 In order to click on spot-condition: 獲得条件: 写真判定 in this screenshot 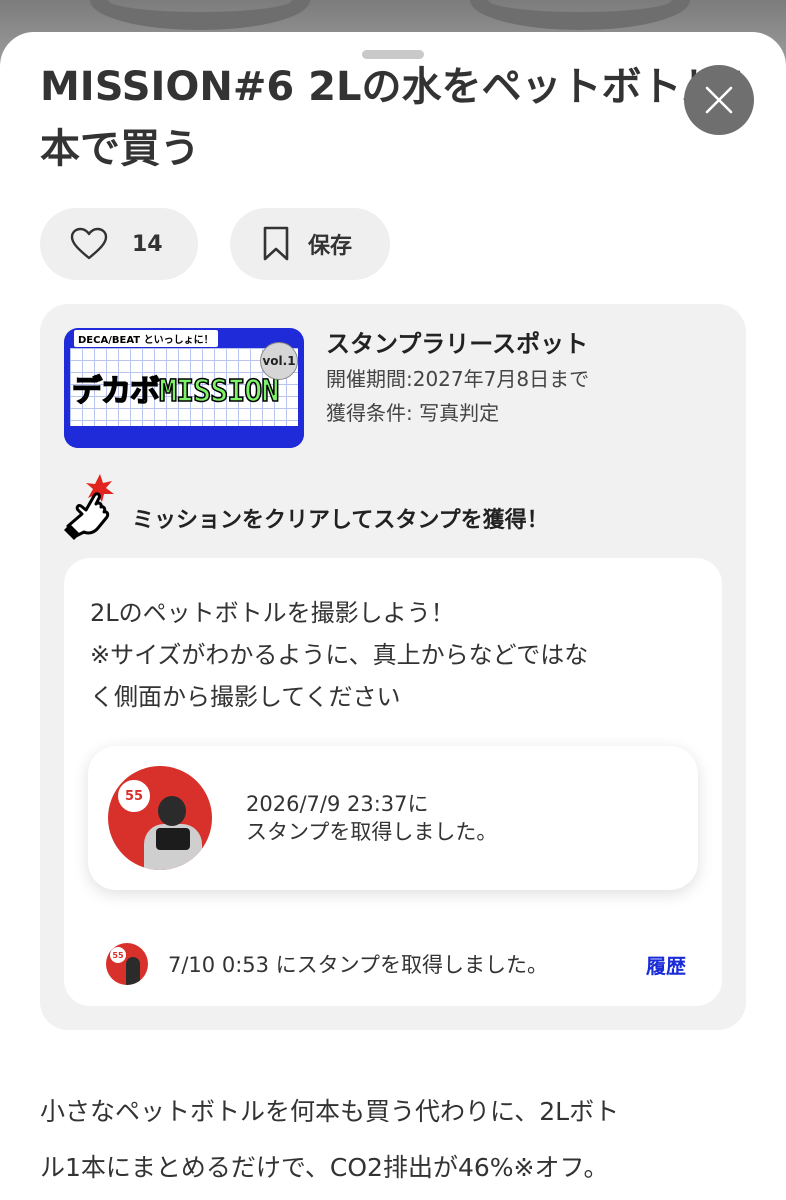, I will do `click(413, 413)`.